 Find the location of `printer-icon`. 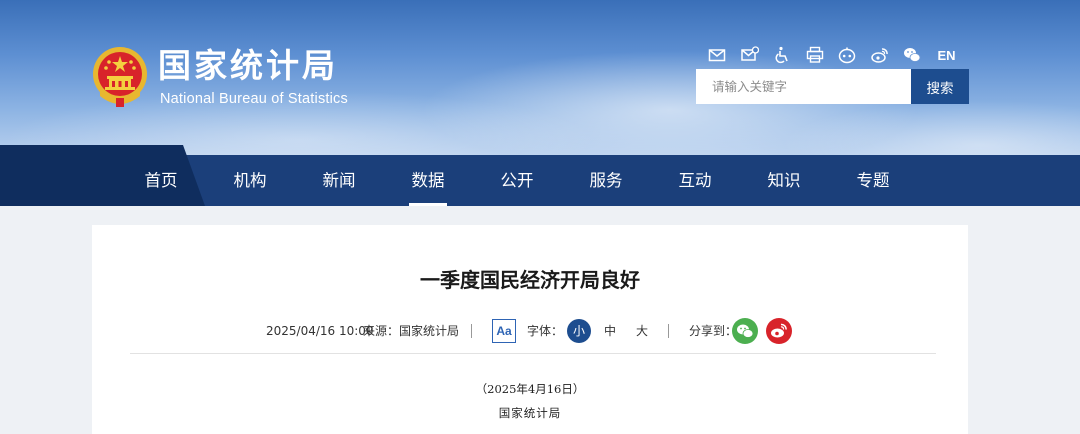

printer-icon is located at coordinates (815, 55).